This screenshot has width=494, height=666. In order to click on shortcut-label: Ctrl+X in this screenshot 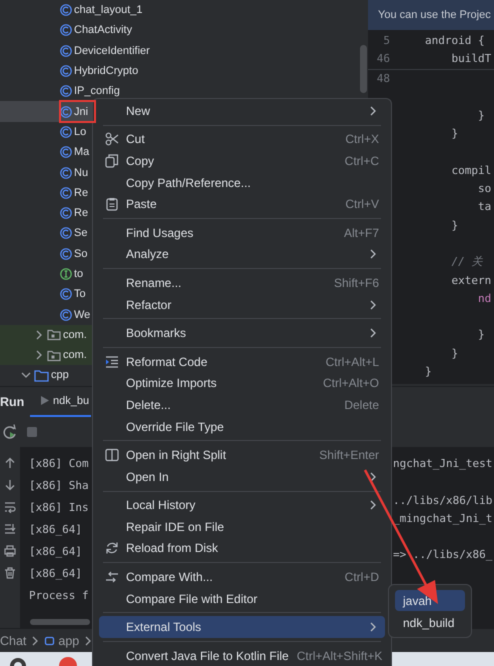, I will do `click(362, 139)`.